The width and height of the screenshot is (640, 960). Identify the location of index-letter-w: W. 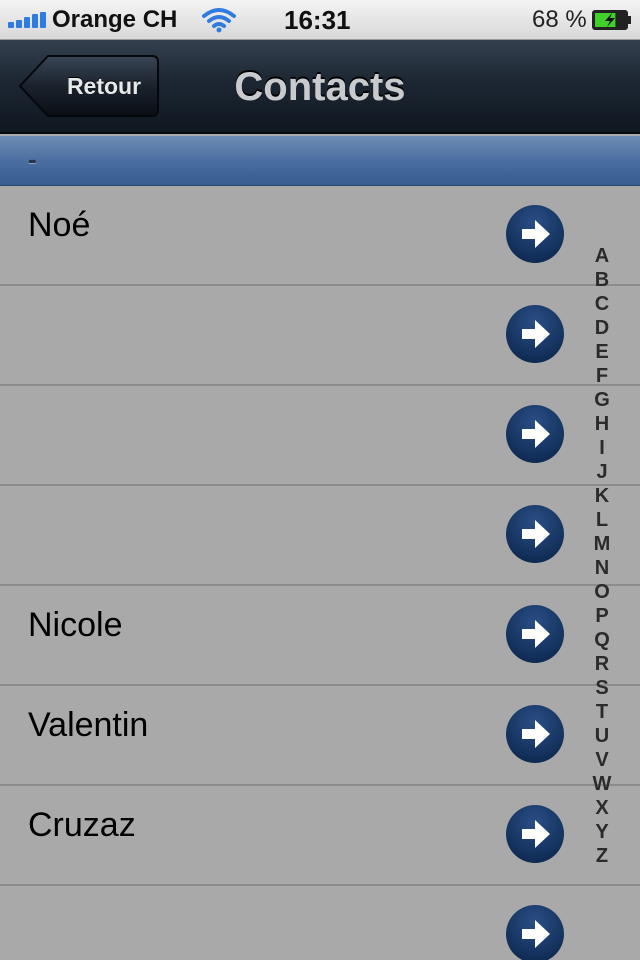
(602, 784).